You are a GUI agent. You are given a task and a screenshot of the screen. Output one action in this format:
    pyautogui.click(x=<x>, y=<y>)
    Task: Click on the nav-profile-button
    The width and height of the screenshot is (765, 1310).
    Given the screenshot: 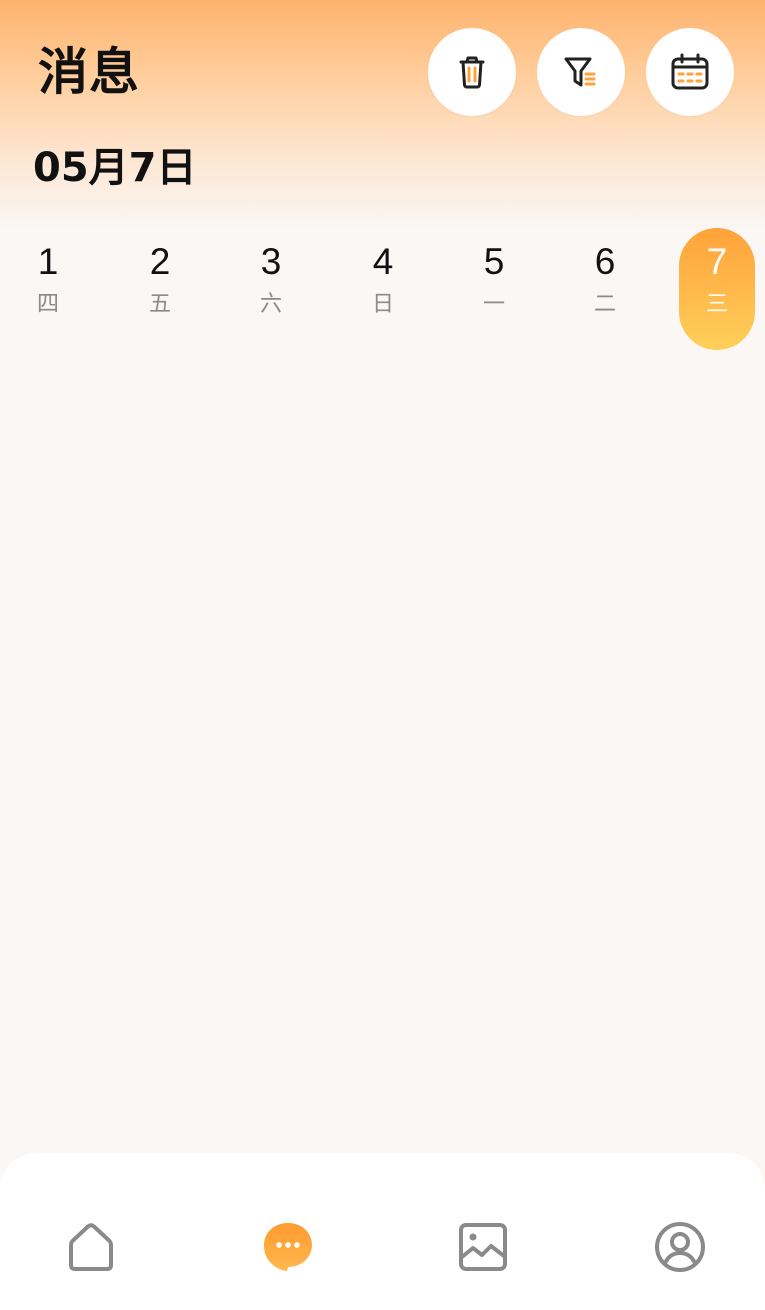 What is the action you would take?
    pyautogui.click(x=680, y=1247)
    